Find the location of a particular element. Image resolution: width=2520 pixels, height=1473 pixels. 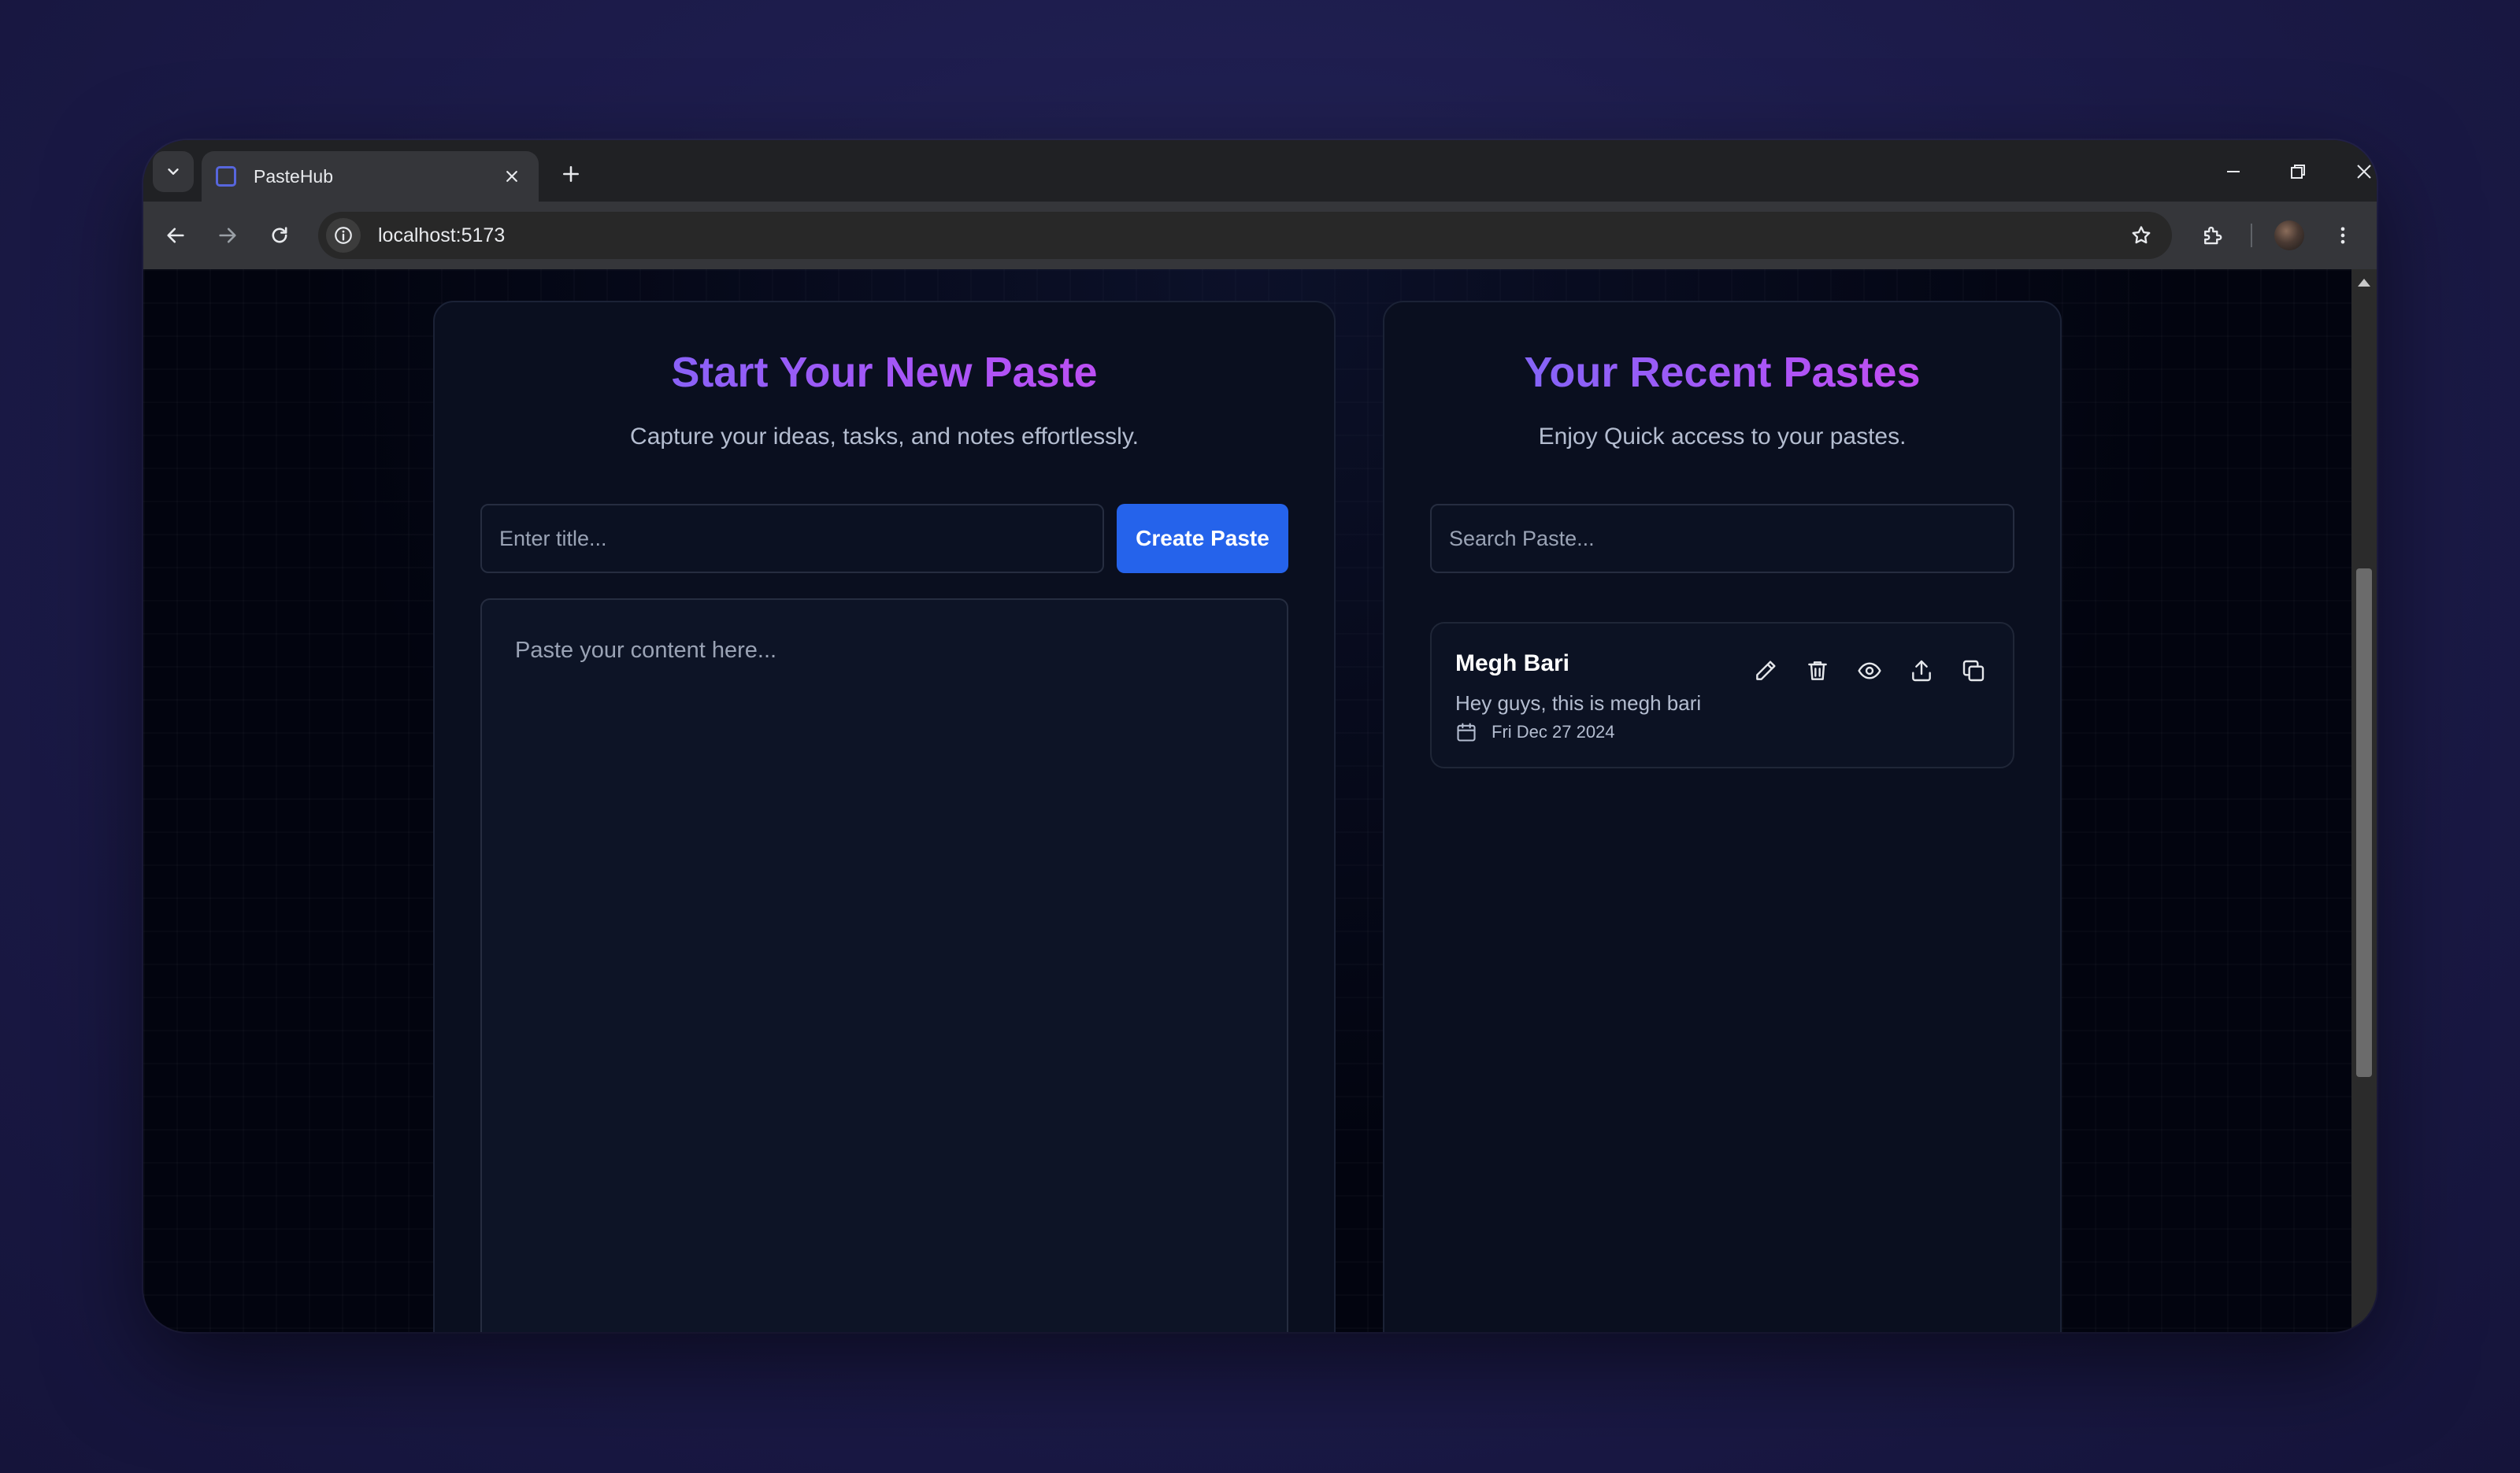

paste-actions is located at coordinates (1869, 670).